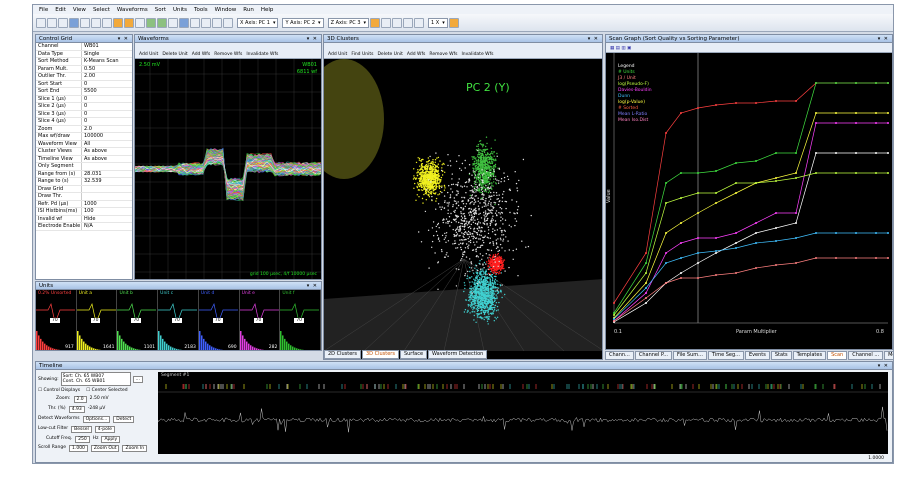 The height and width of the screenshot is (496, 903). What do you see at coordinates (107, 144) in the screenshot?
I see `grid-value: All` at bounding box center [107, 144].